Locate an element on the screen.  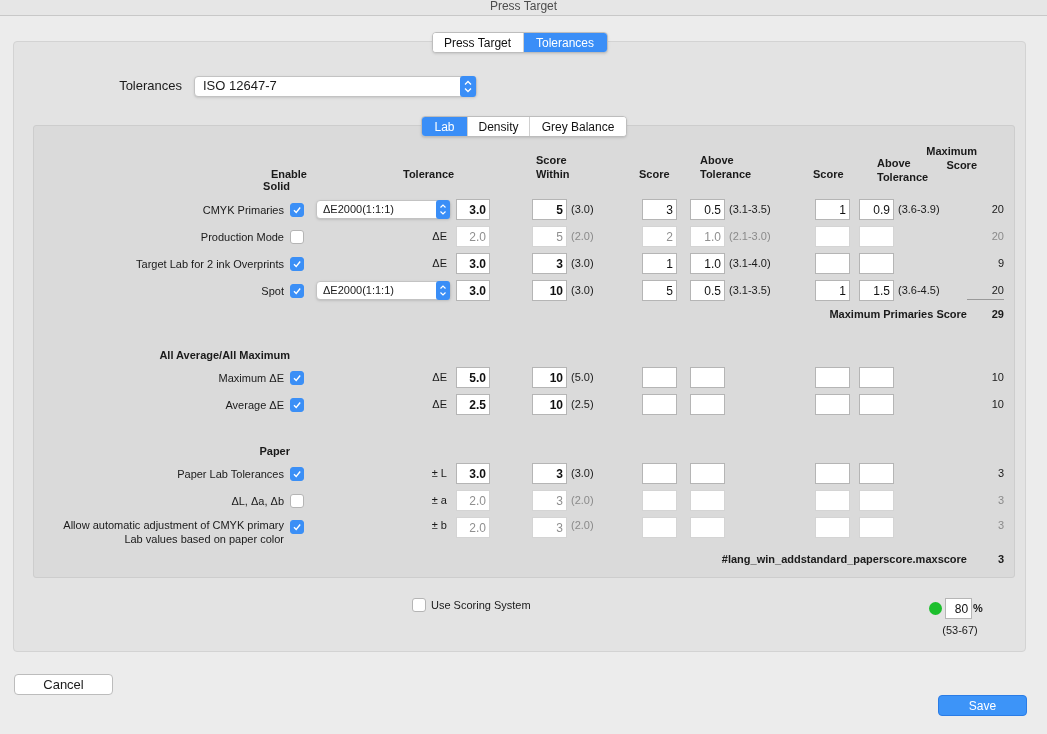
range-text: (3.6-3.9) is located at coordinates (919, 209).